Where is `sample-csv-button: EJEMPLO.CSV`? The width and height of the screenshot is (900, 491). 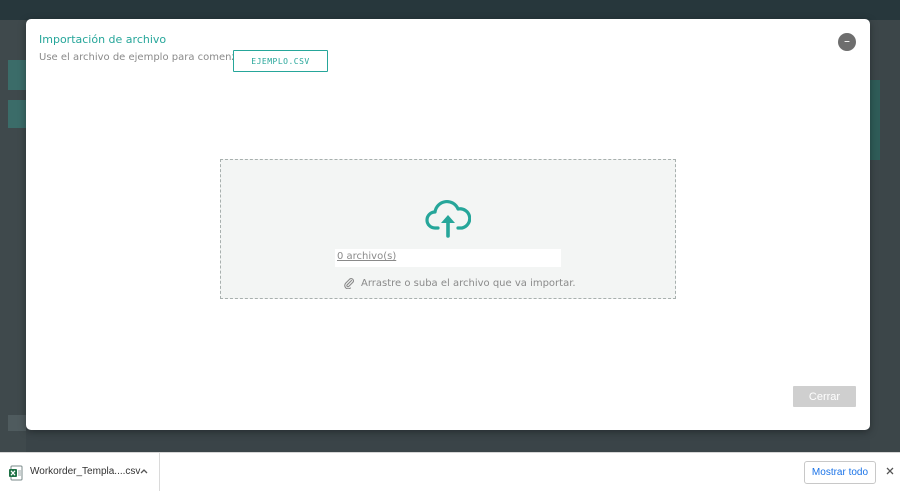
sample-csv-button: EJEMPLO.CSV is located at coordinates (280, 61).